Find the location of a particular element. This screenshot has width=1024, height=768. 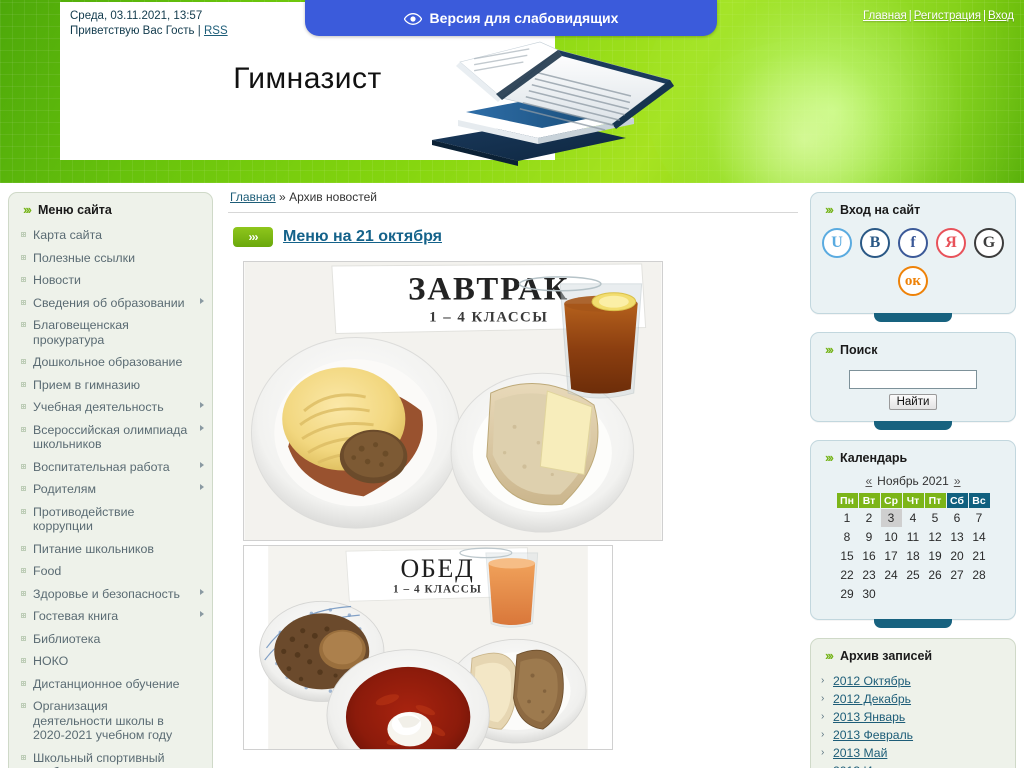

calendar-day-6: 6 is located at coordinates (957, 518).